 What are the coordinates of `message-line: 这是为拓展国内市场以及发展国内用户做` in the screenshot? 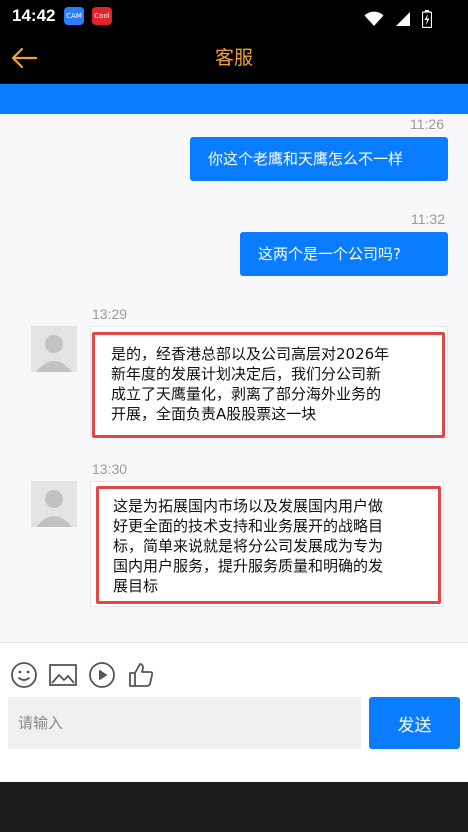 It's located at (248, 506).